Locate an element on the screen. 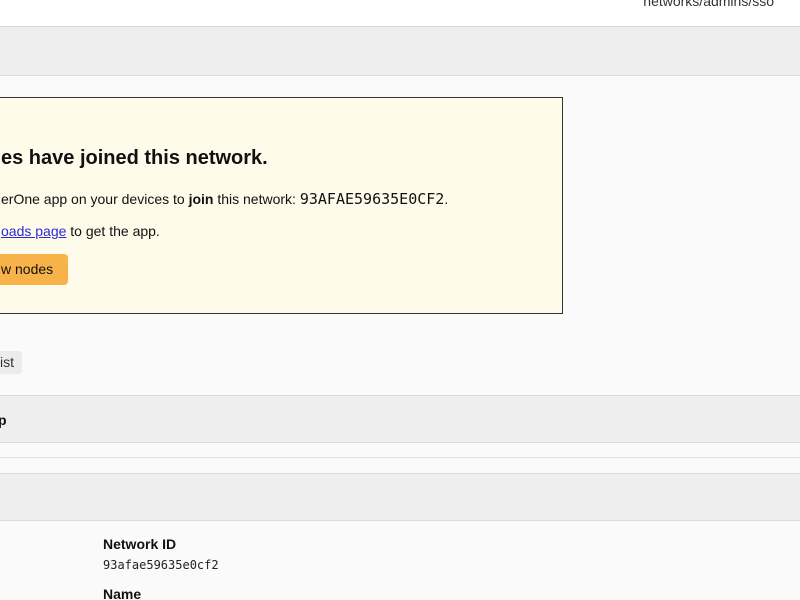 Image resolution: width=800 pixels, height=600 pixels. show-nodes-button: w nodes is located at coordinates (34, 269).